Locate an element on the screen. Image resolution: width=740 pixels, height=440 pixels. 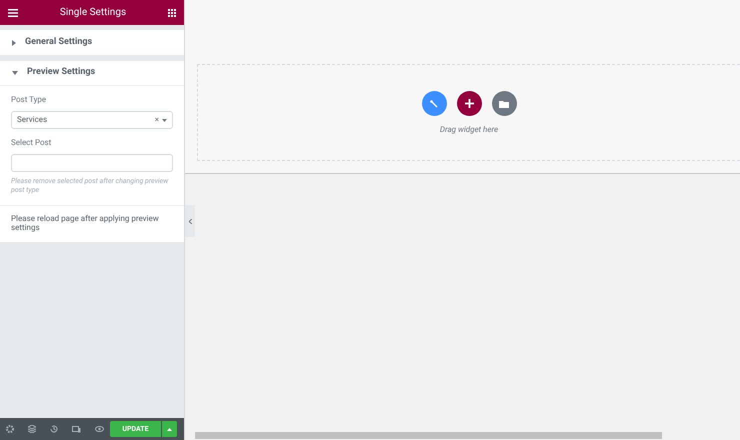
caret-up-icon is located at coordinates (169, 429).